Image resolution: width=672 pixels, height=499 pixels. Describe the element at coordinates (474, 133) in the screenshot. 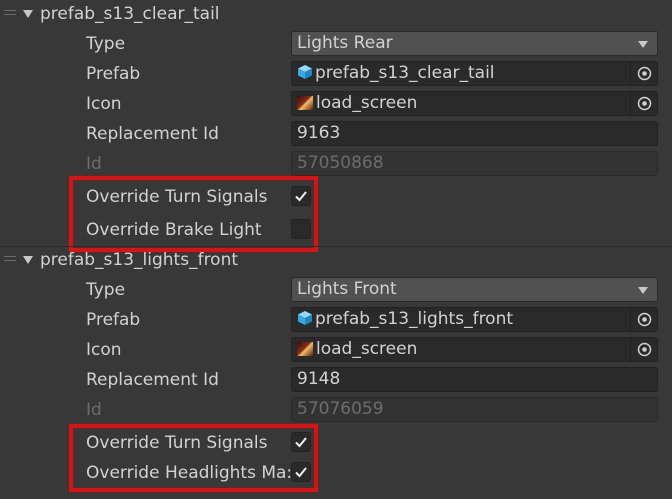

I see `replacement-id-input: 9163` at that location.